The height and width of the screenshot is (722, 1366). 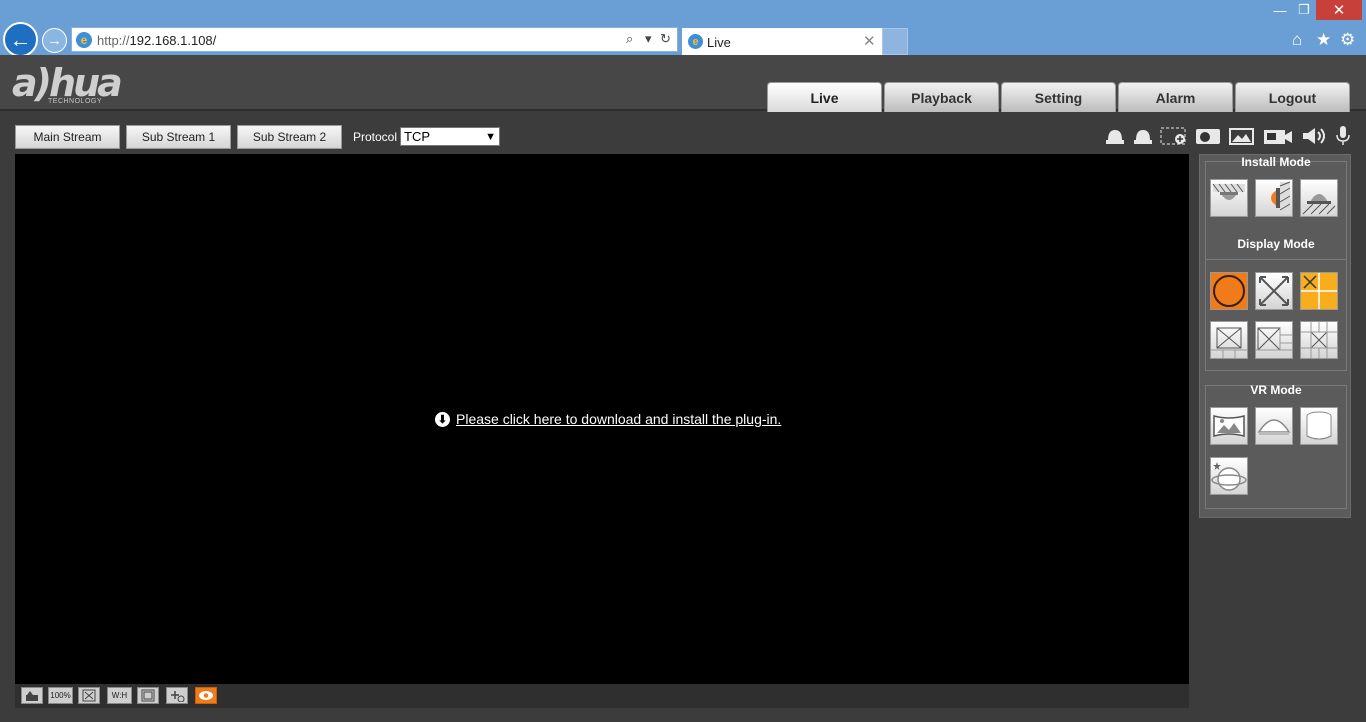 I want to click on sub-stream-2-button: Sub Stream 2, so click(x=289, y=137).